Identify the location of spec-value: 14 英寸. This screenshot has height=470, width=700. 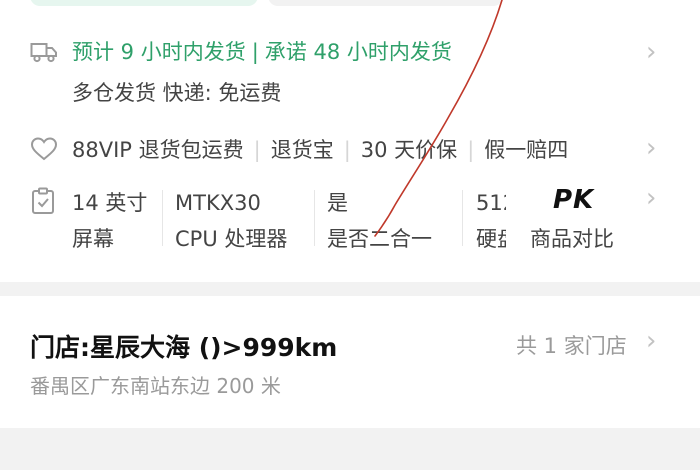
(110, 203).